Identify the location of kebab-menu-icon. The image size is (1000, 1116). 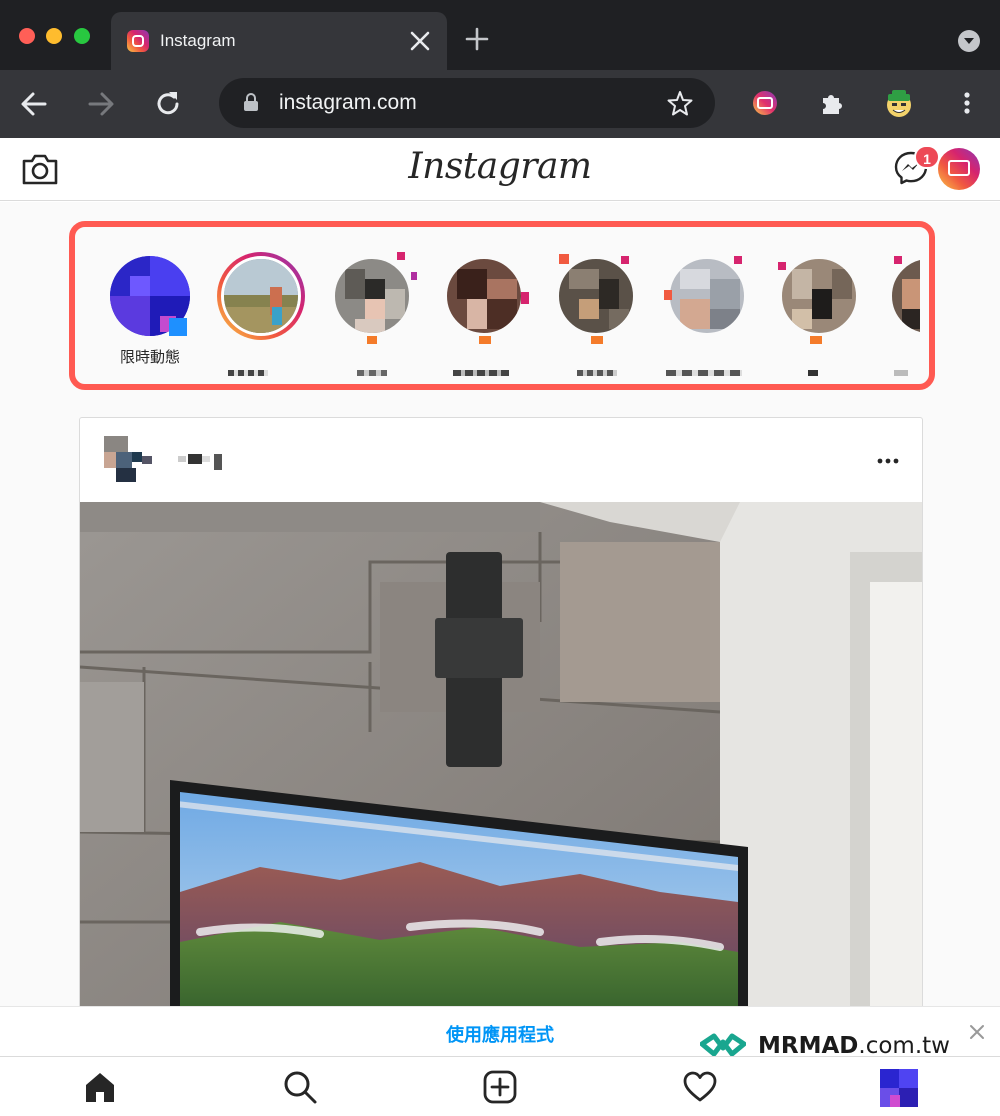
(967, 103).